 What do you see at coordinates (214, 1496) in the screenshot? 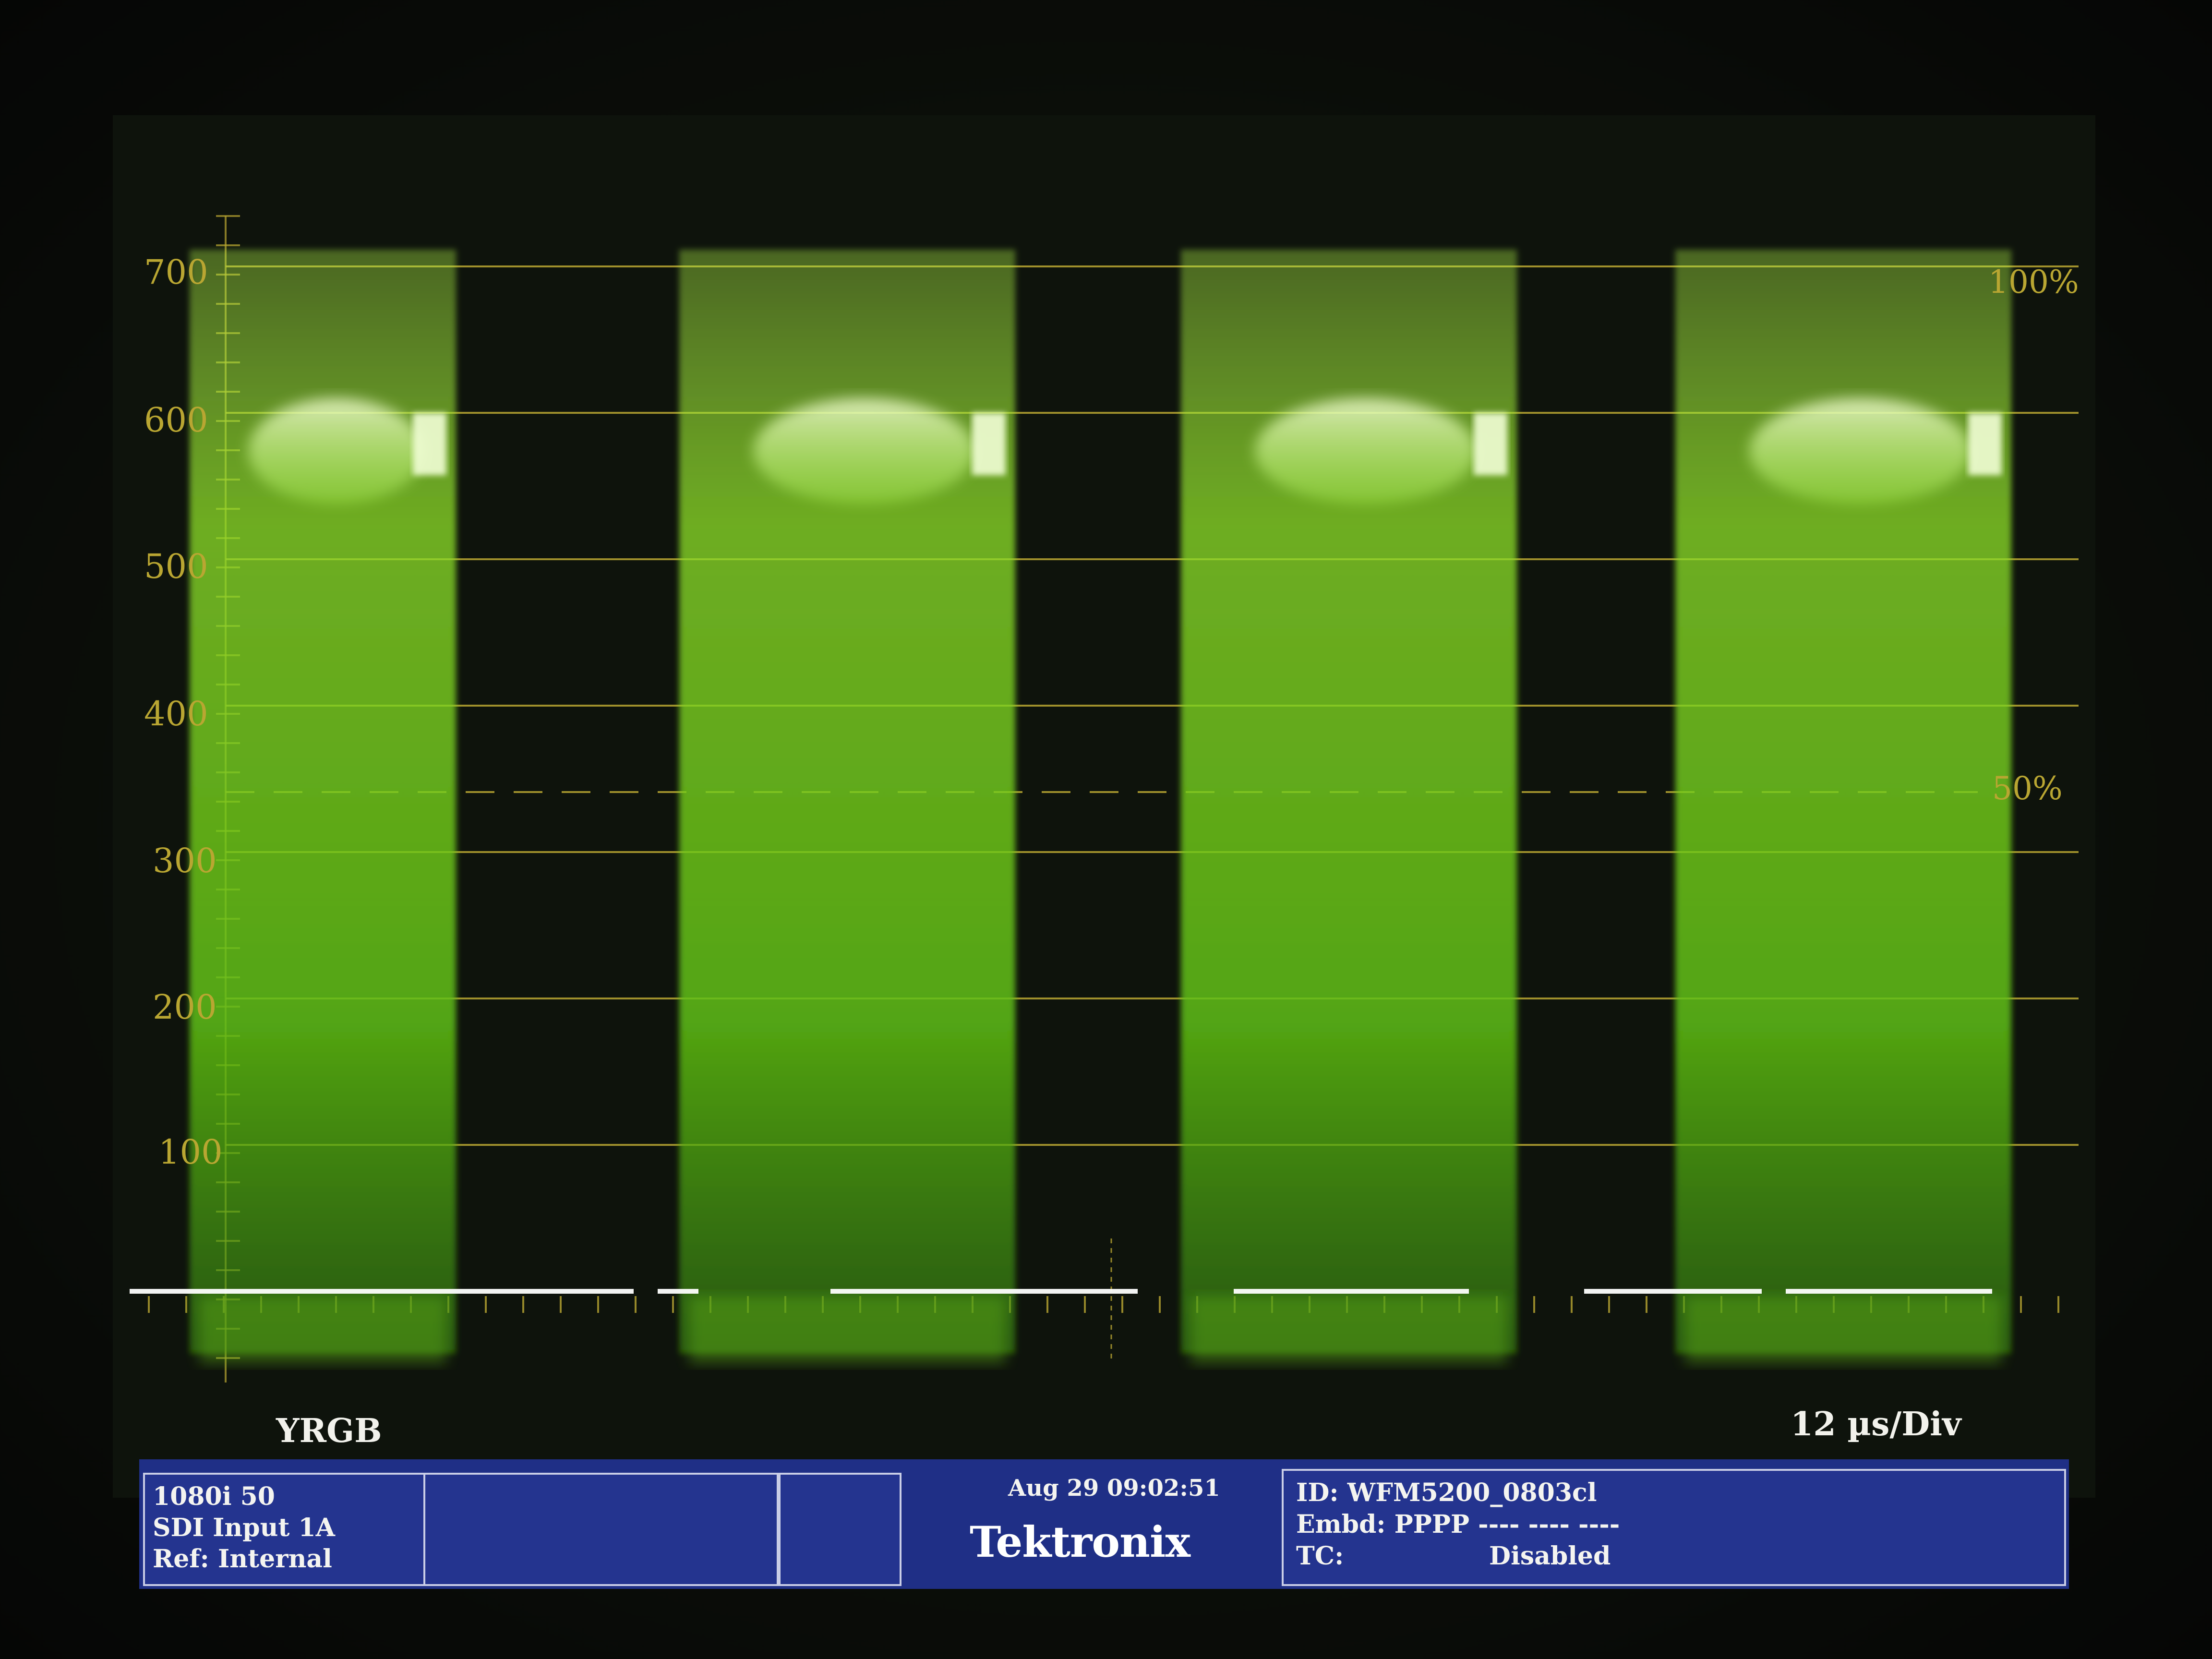
I see `video-format: 1080i 50` at bounding box center [214, 1496].